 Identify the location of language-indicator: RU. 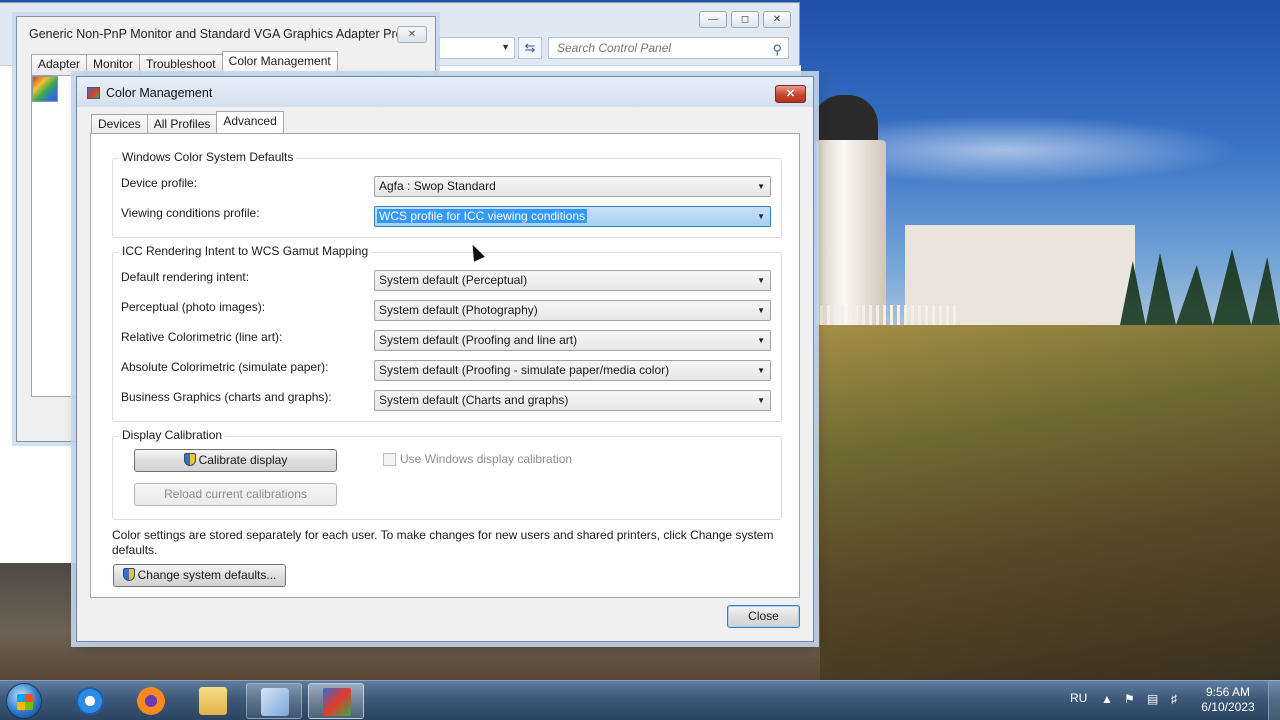
(1078, 698).